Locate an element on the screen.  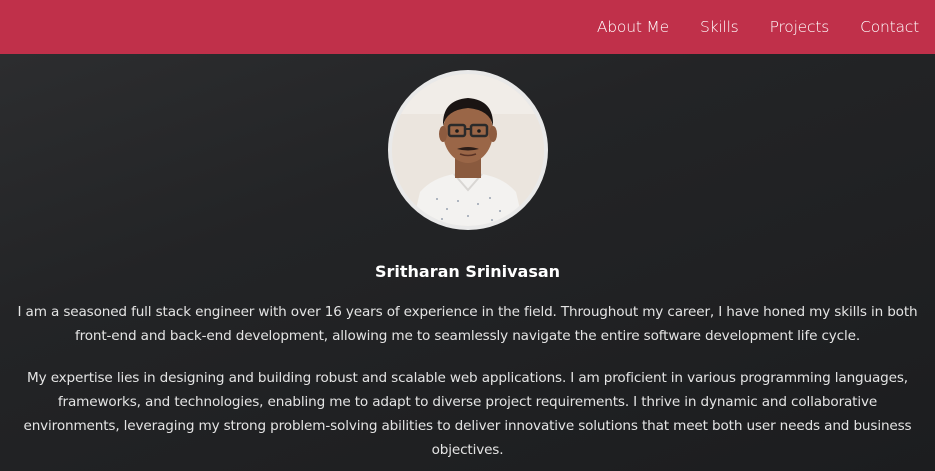
profile-photo is located at coordinates (467, 150).